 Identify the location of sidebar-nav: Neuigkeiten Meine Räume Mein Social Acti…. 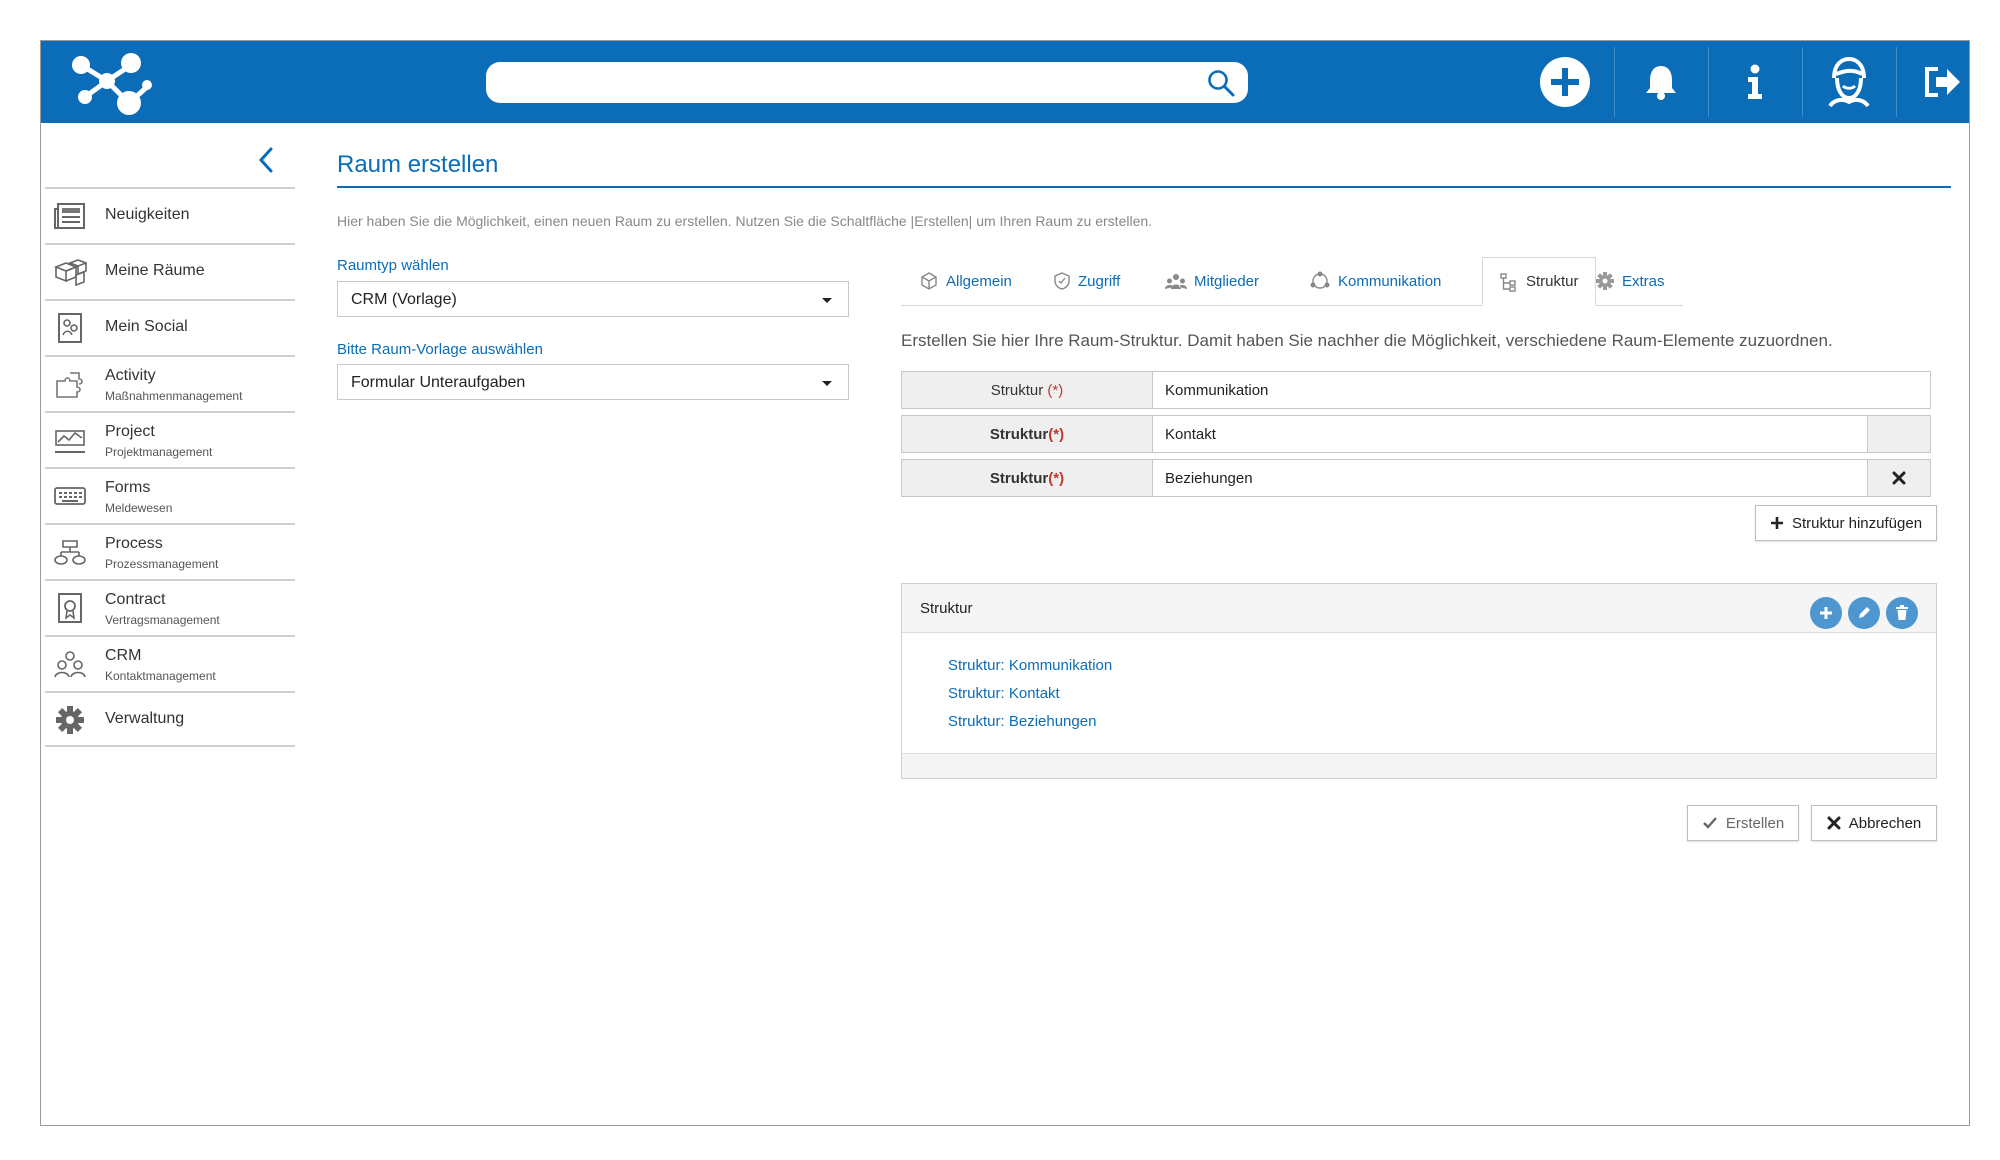
(170, 467).